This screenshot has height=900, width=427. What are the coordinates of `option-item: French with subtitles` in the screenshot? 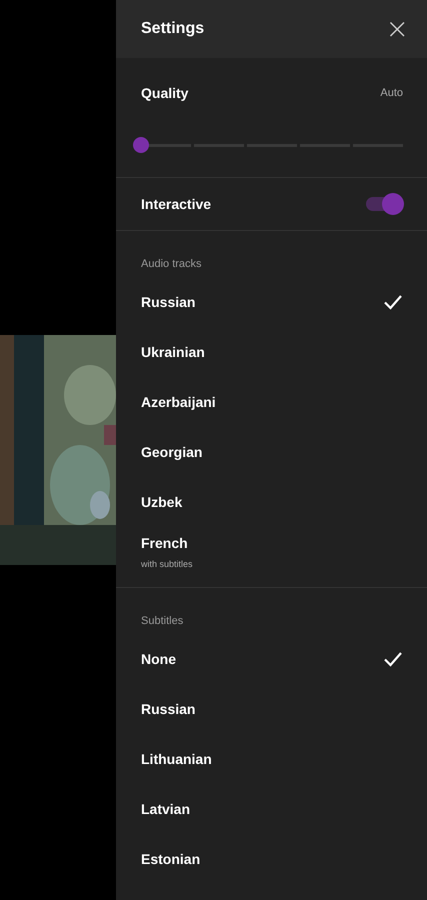 It's located at (271, 552).